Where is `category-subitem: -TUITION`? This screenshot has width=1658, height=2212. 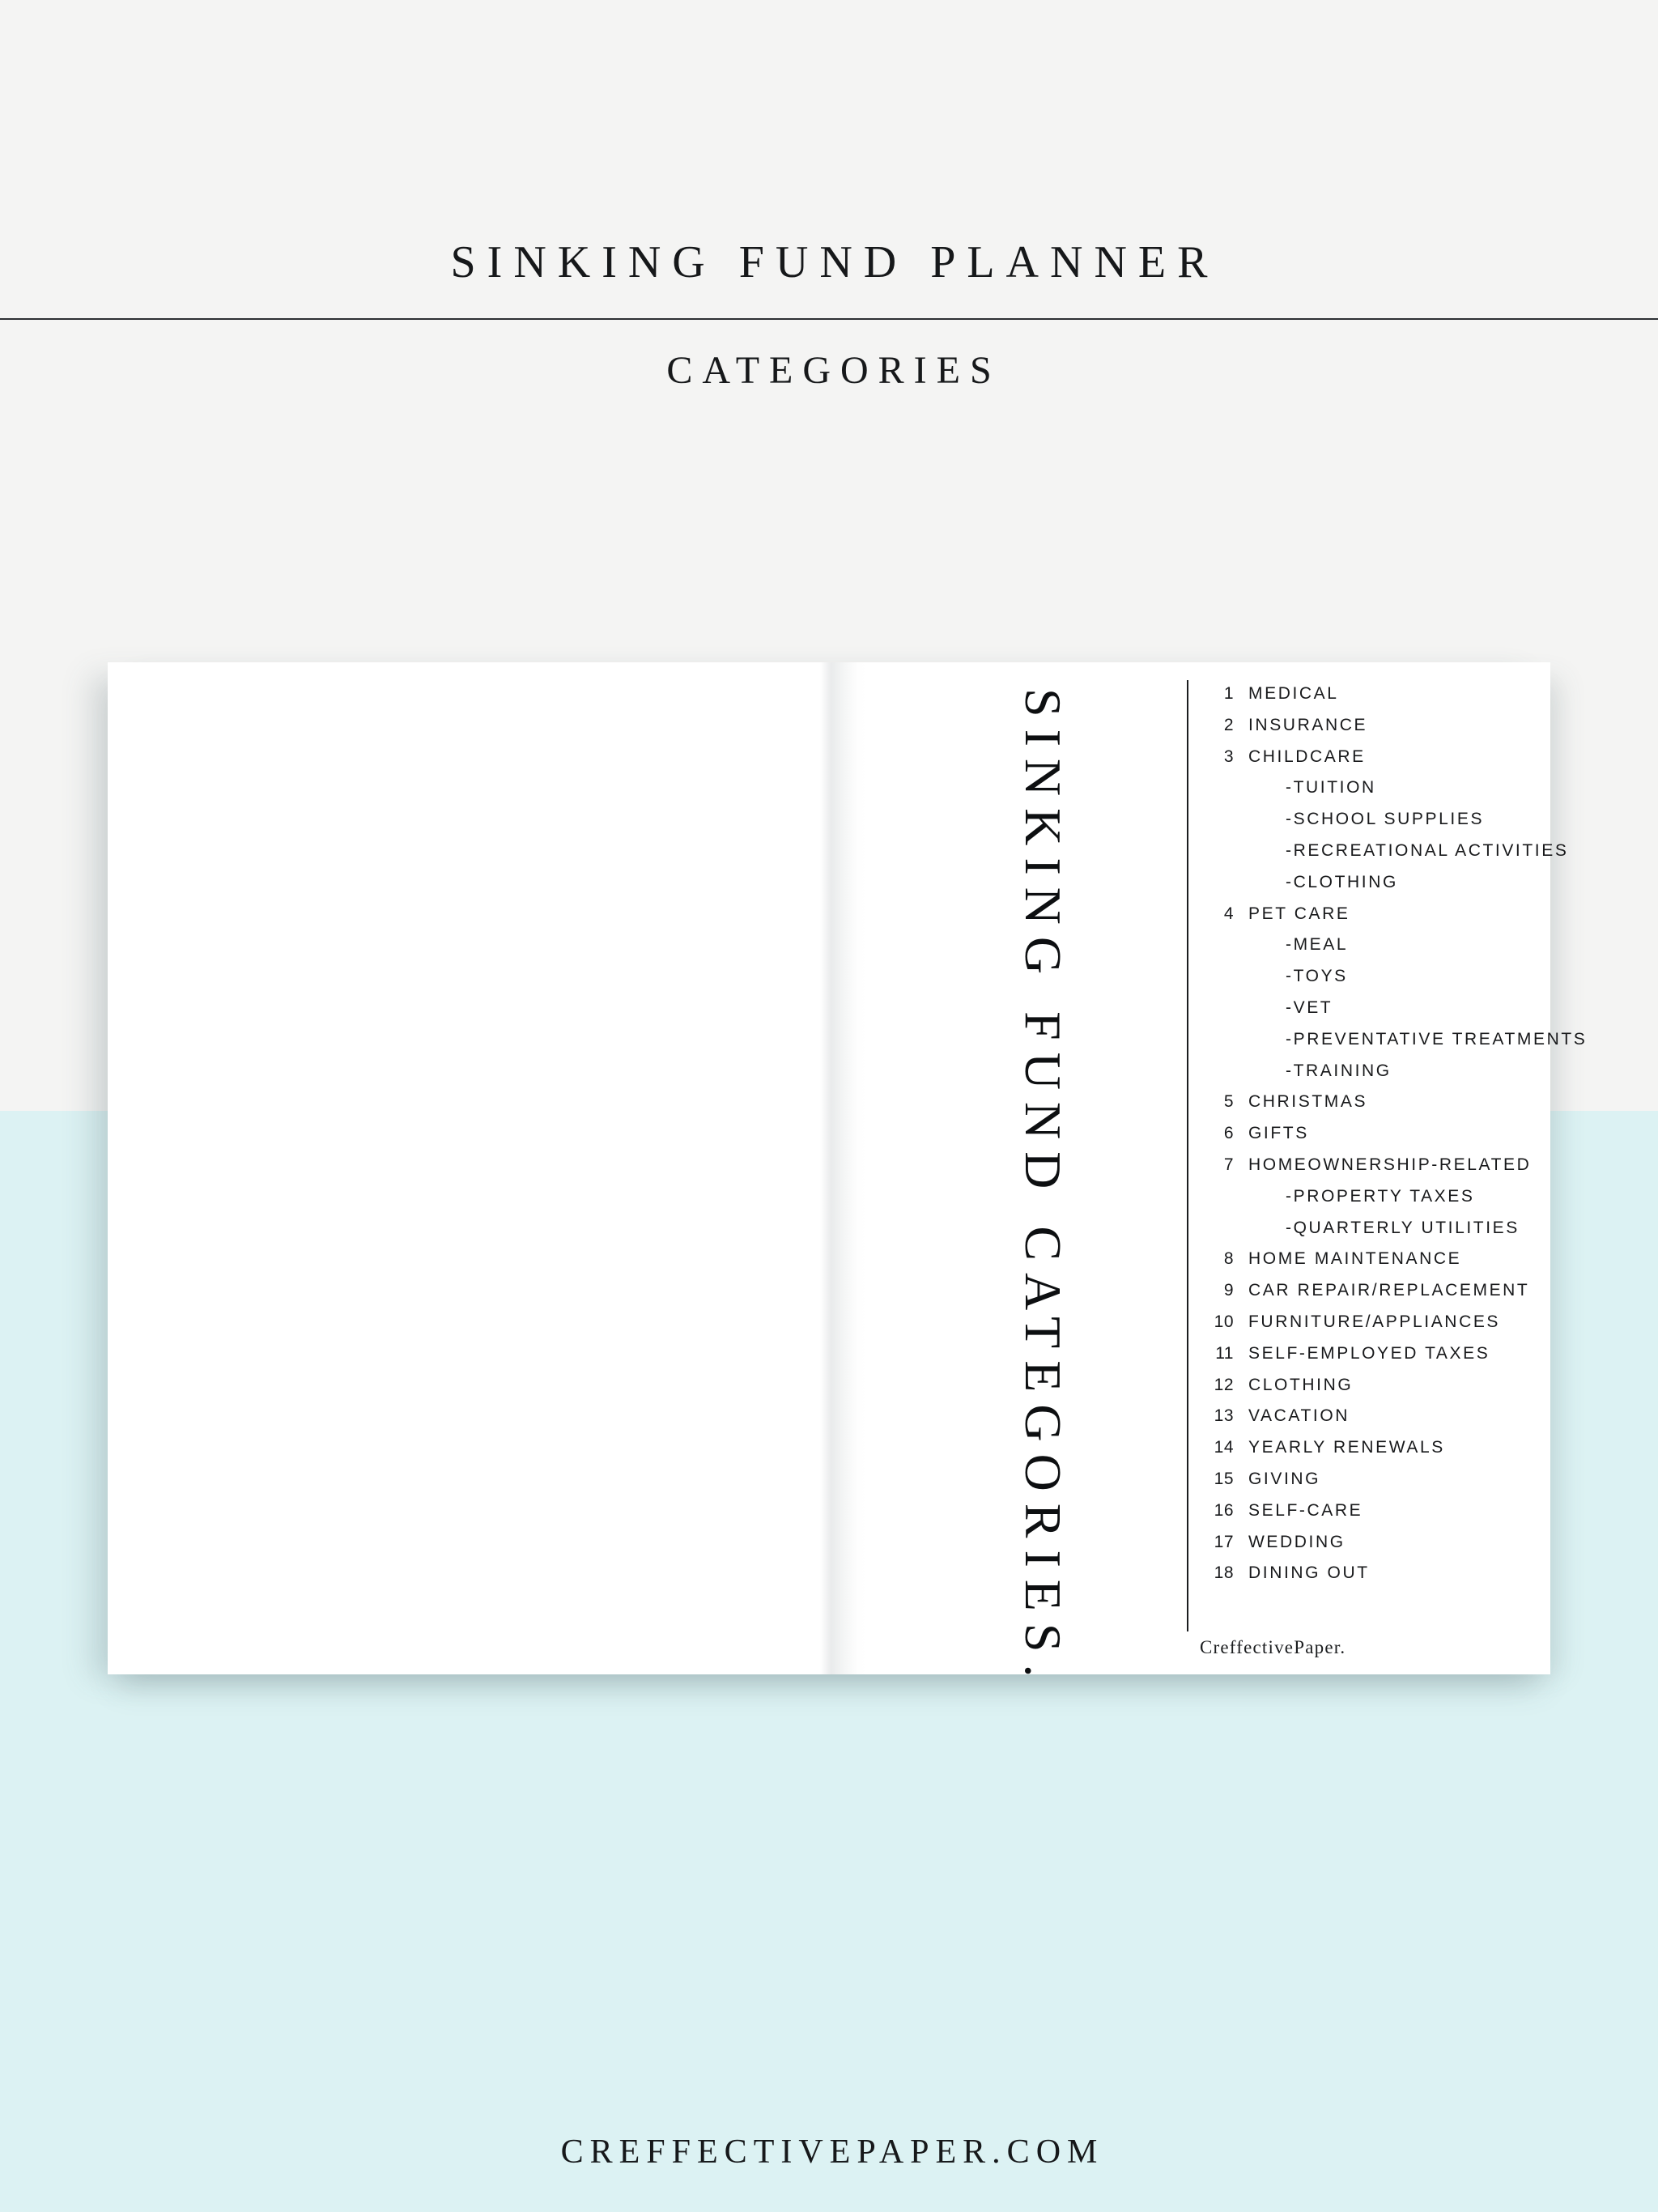
category-subitem: -TUITION is located at coordinates (1410, 795).